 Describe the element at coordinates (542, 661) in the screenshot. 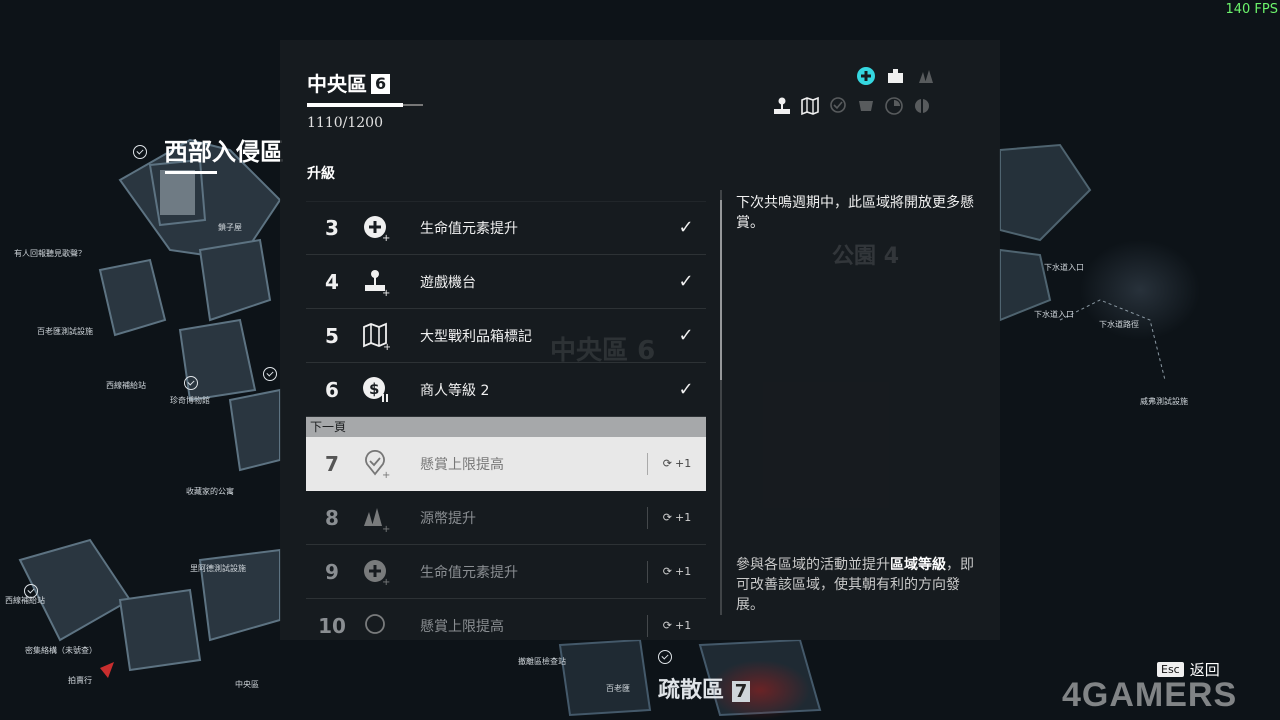

I see `map-label: 撤離區檢查站` at that location.